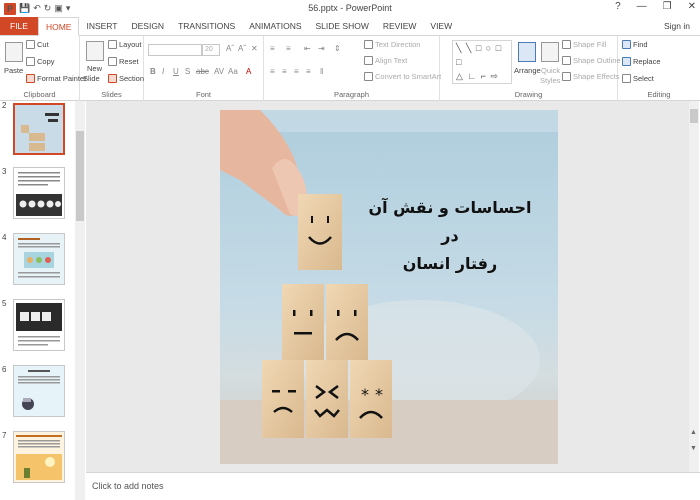 This screenshot has width=700, height=500. Describe the element at coordinates (550, 52) in the screenshot. I see `quick-styles-icon` at that location.